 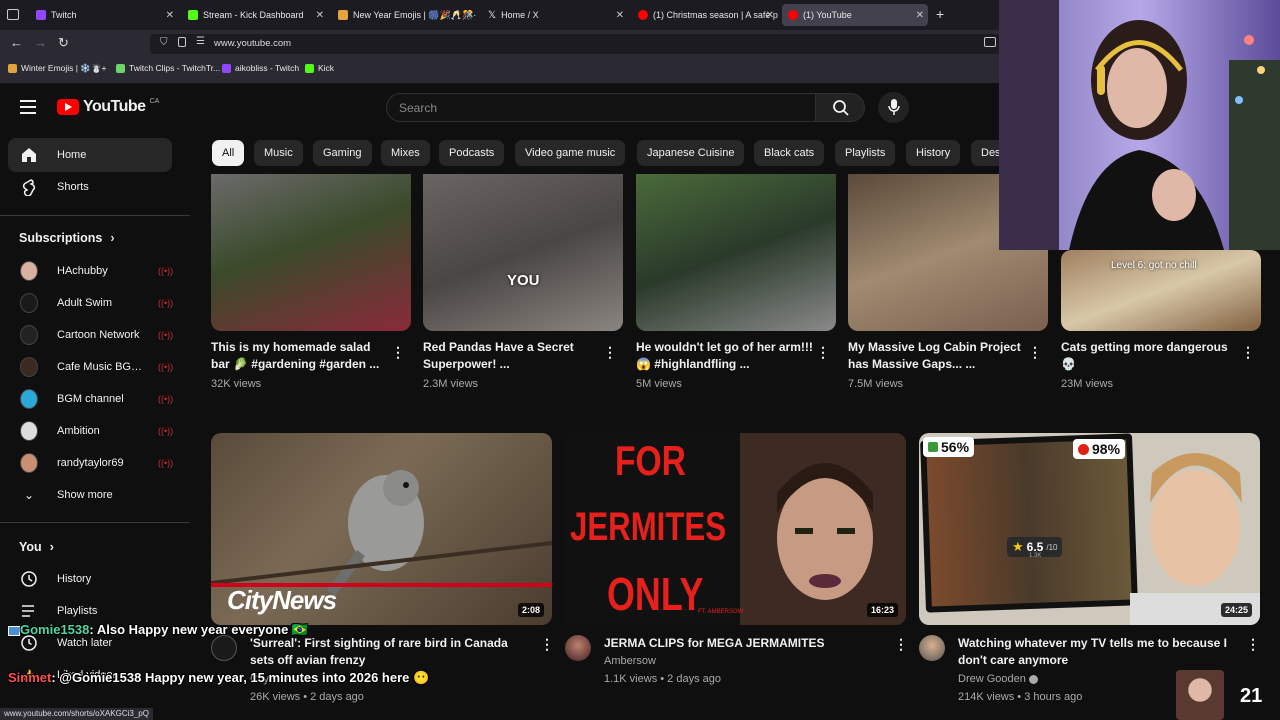 What do you see at coordinates (95, 215) in the screenshot?
I see `sidebar-divider` at bounding box center [95, 215].